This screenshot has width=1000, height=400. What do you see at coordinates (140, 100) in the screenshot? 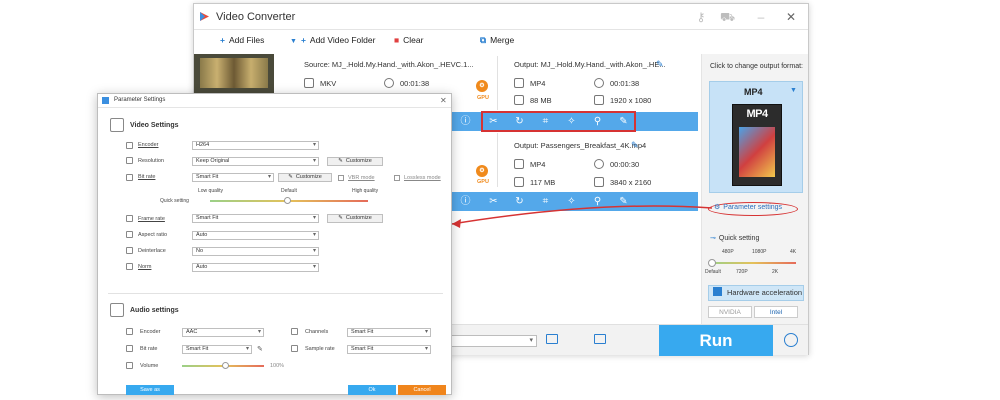
I see `dialog-title: Parameter Settings` at bounding box center [140, 100].